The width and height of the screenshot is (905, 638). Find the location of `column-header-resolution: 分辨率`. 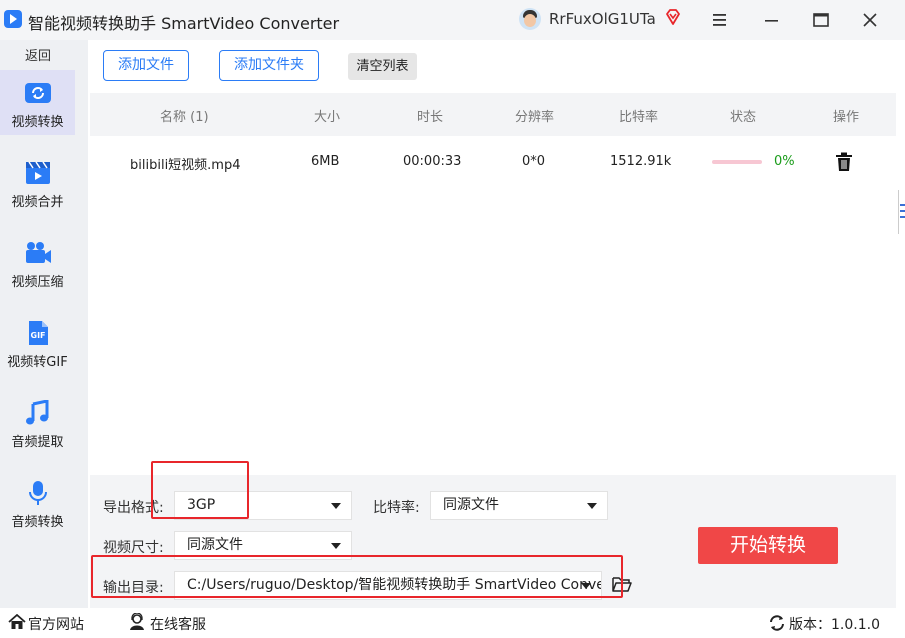

column-header-resolution: 分辨率 is located at coordinates (534, 115).